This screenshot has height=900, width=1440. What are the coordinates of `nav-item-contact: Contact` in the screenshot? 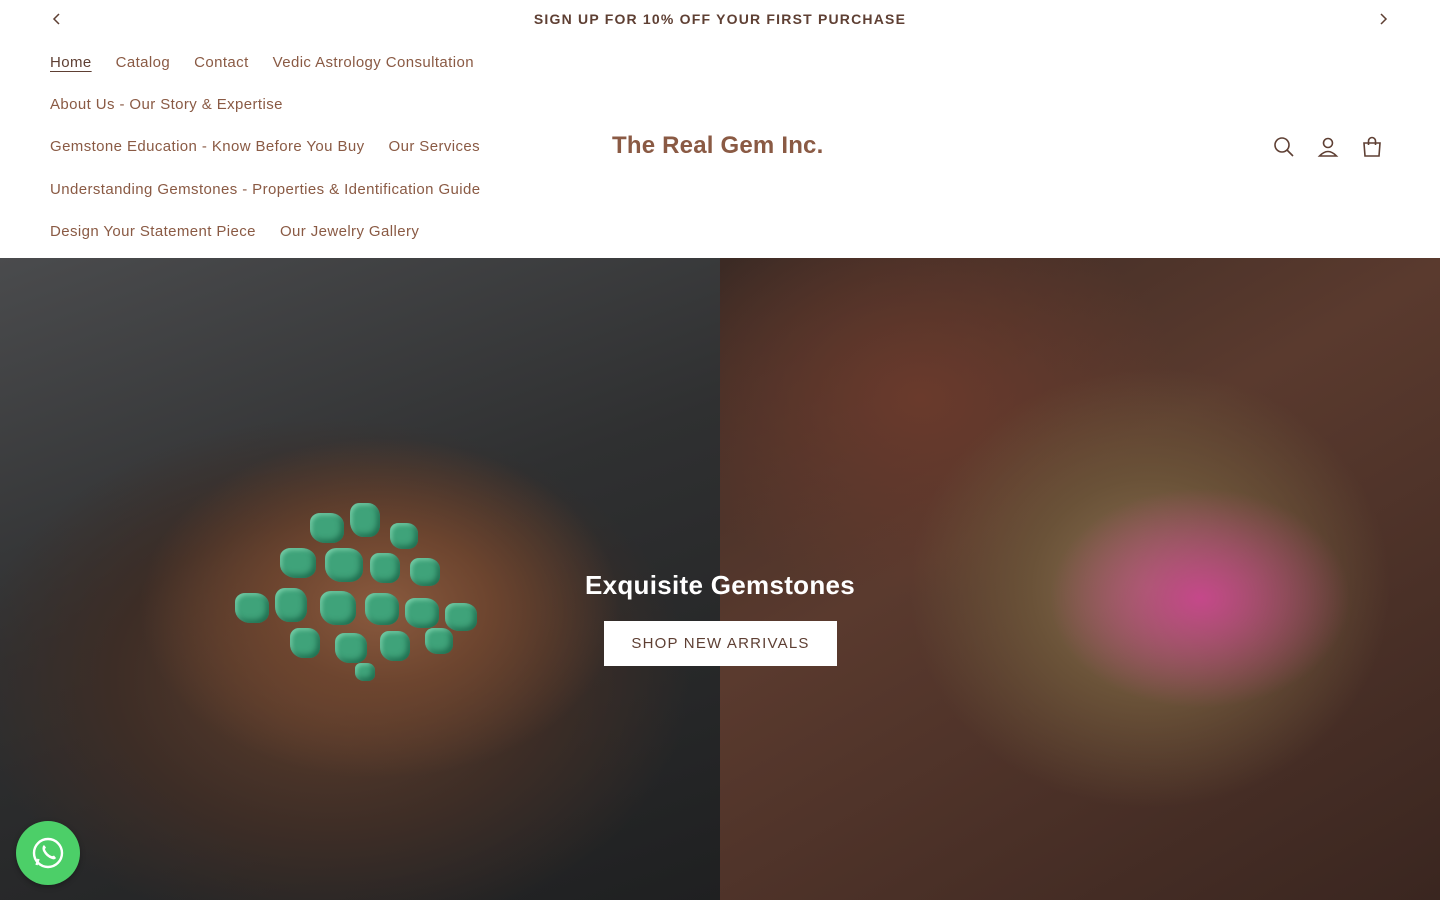 It's located at (221, 62).